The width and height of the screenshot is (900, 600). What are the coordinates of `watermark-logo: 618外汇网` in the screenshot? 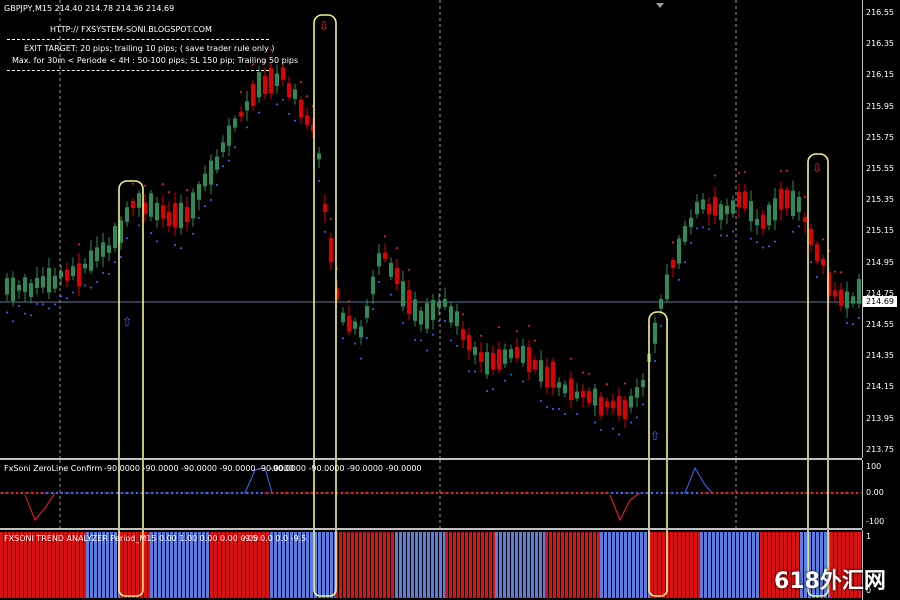 It's located at (830, 581).